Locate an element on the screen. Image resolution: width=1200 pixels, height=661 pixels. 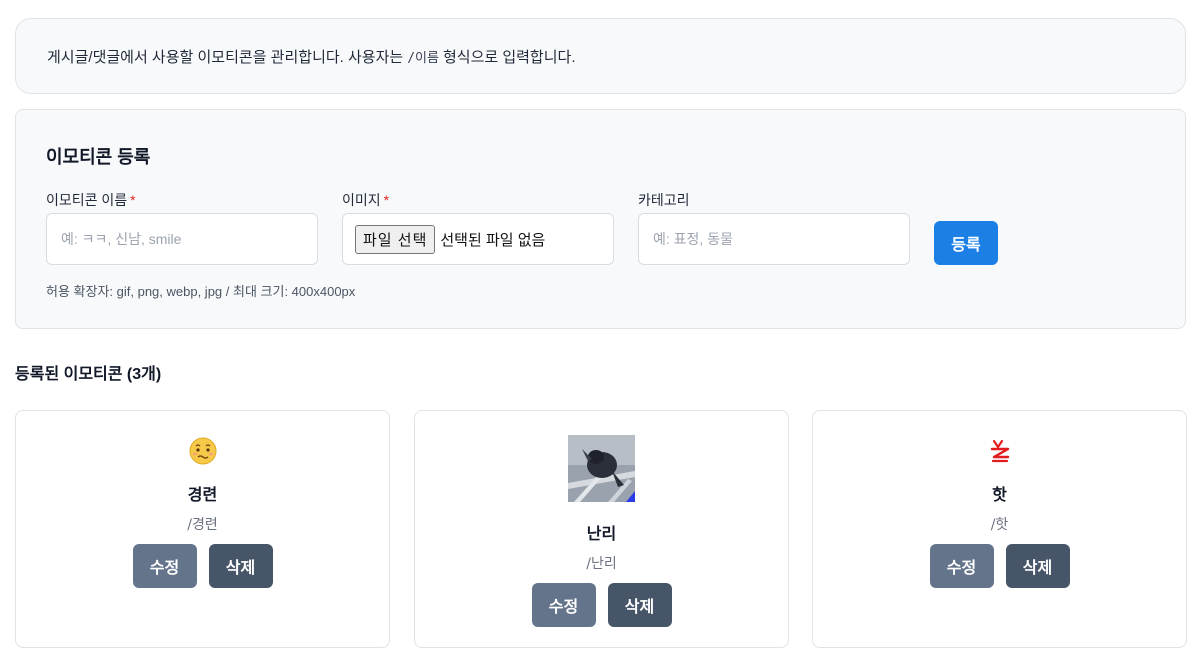
chaos-photo-thumbnail is located at coordinates (601, 468).